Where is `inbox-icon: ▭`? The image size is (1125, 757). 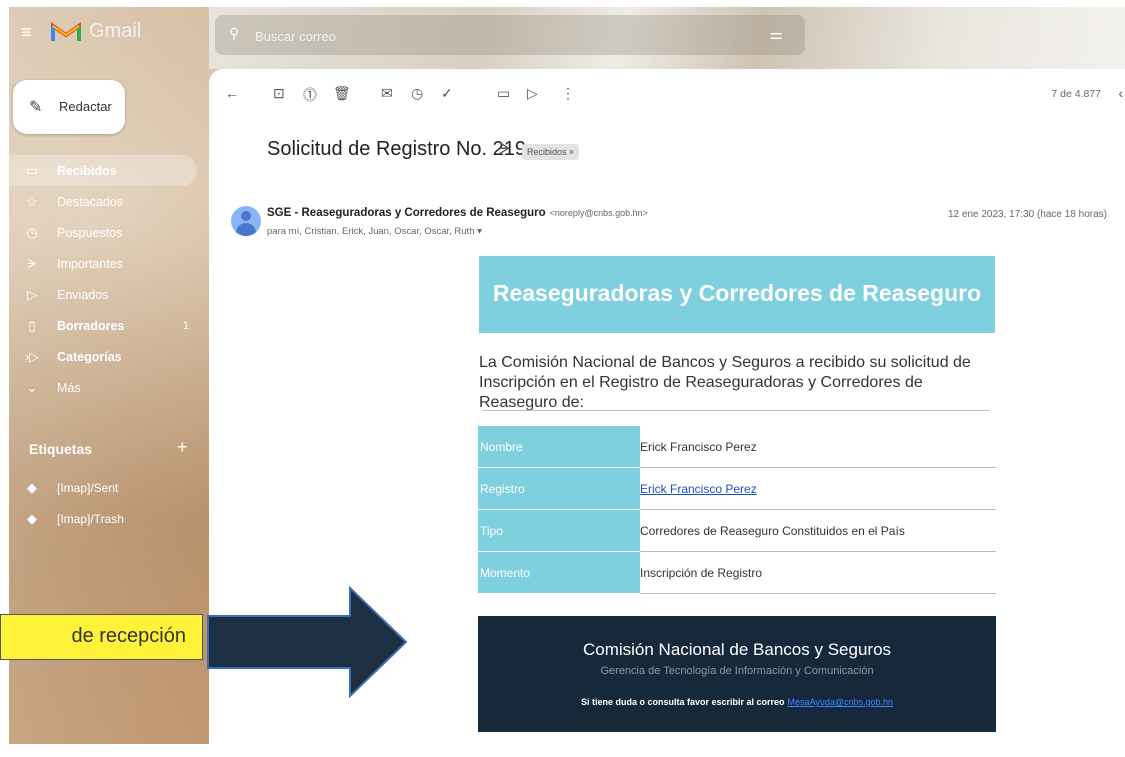 inbox-icon: ▭ is located at coordinates (32, 170).